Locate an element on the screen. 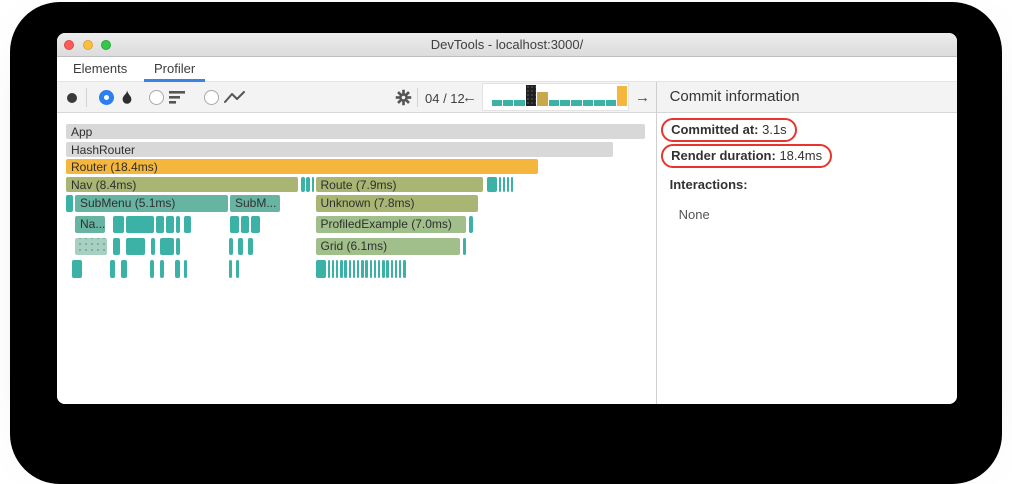 Image resolution: width=1012 pixels, height=484 pixels. flame-bar: SubMenu (5.1ms) is located at coordinates (151, 203).